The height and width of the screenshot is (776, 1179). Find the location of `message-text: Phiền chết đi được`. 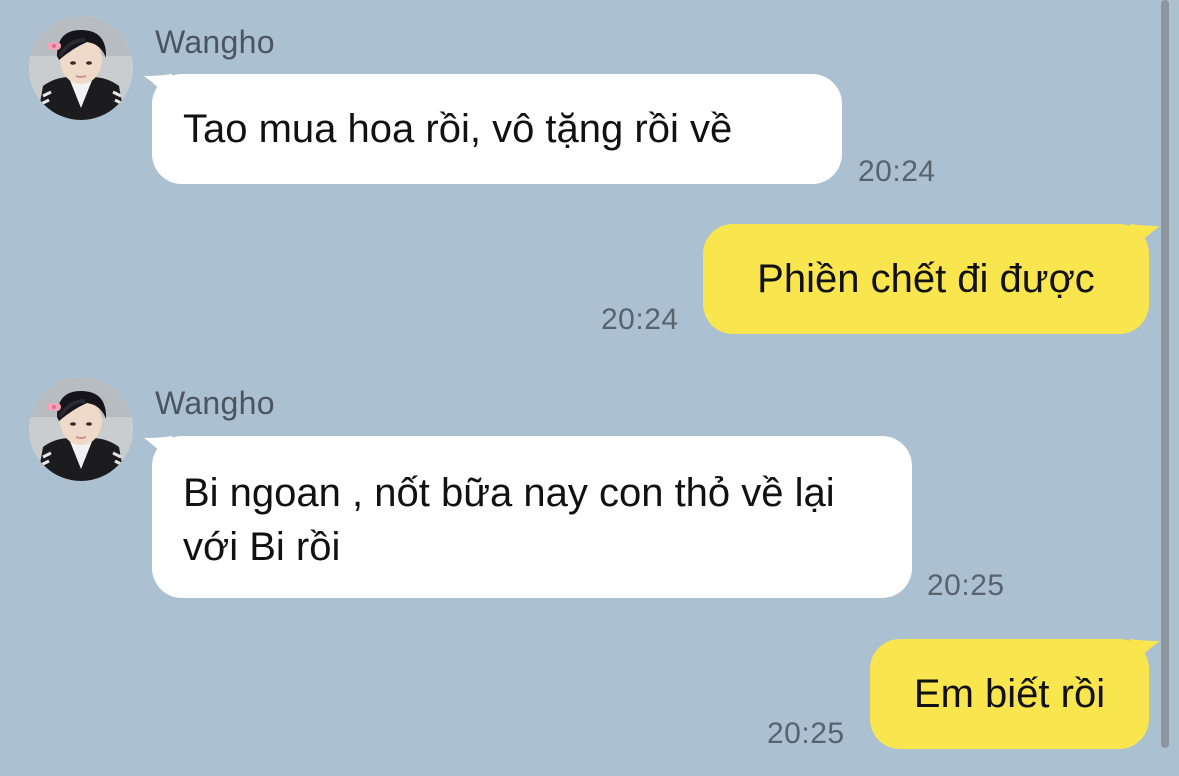

message-text: Phiền chết đi được is located at coordinates (926, 279).